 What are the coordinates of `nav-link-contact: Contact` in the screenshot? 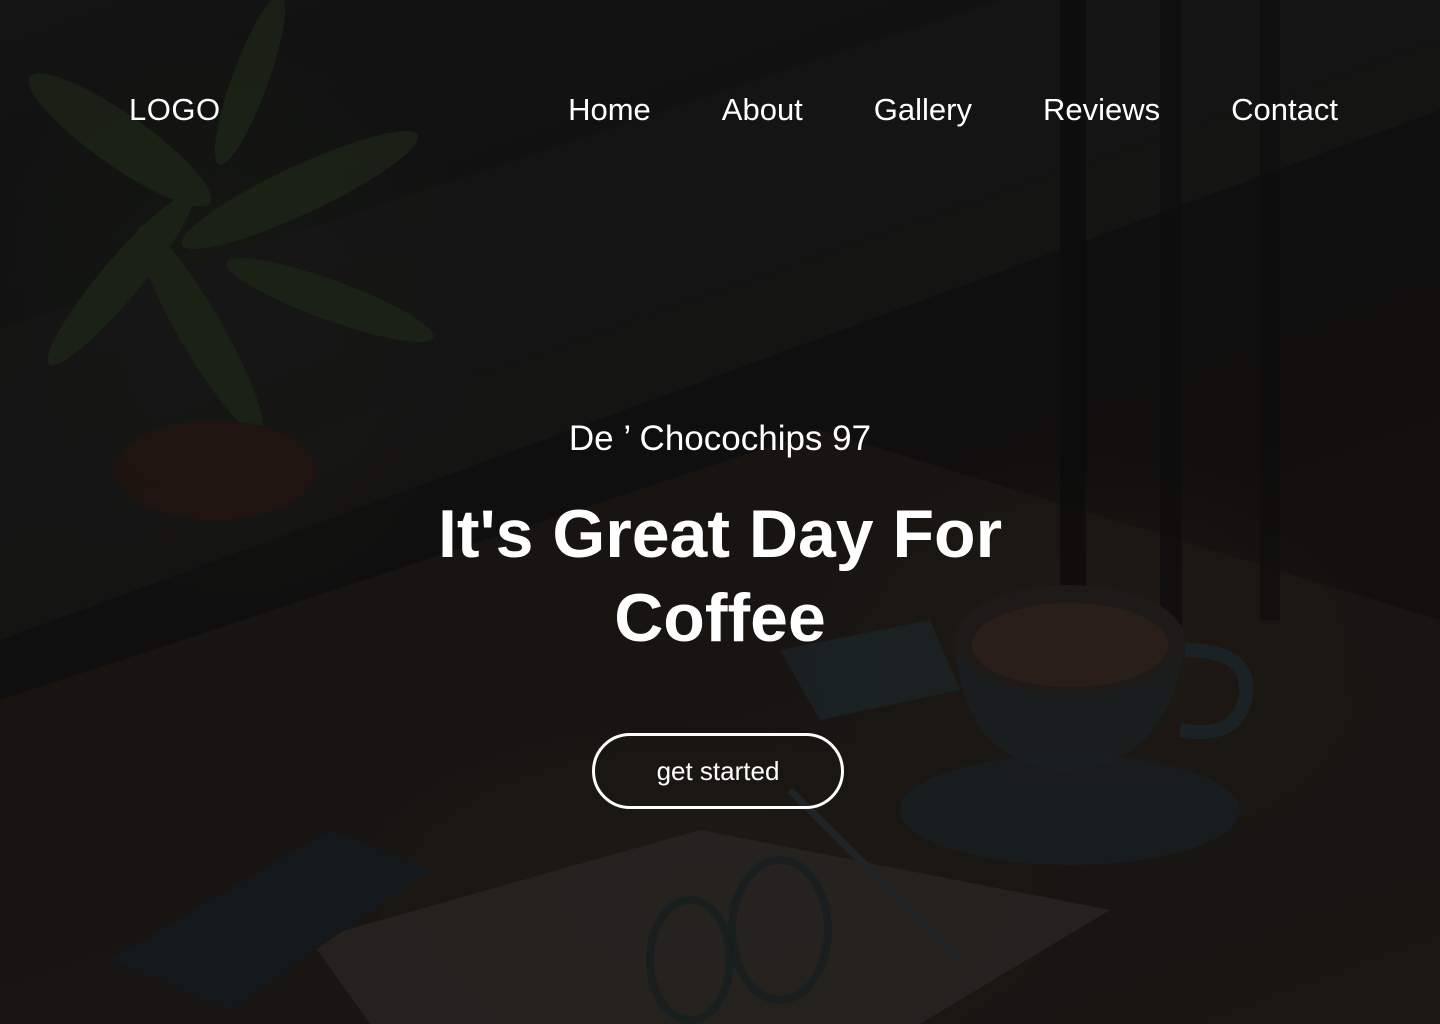 It's located at (1284, 110).